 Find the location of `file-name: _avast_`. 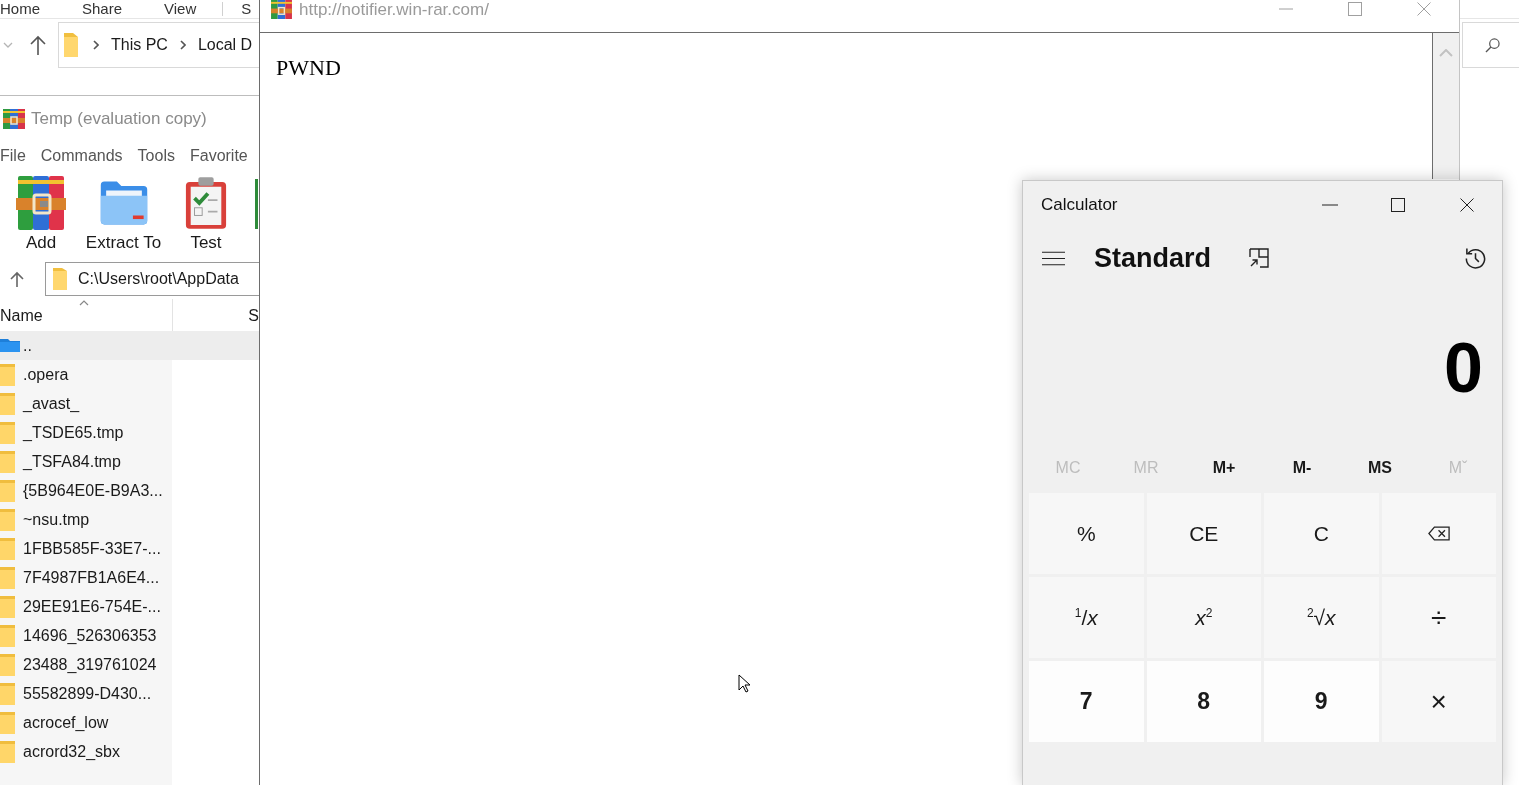

file-name: _avast_ is located at coordinates (51, 403).